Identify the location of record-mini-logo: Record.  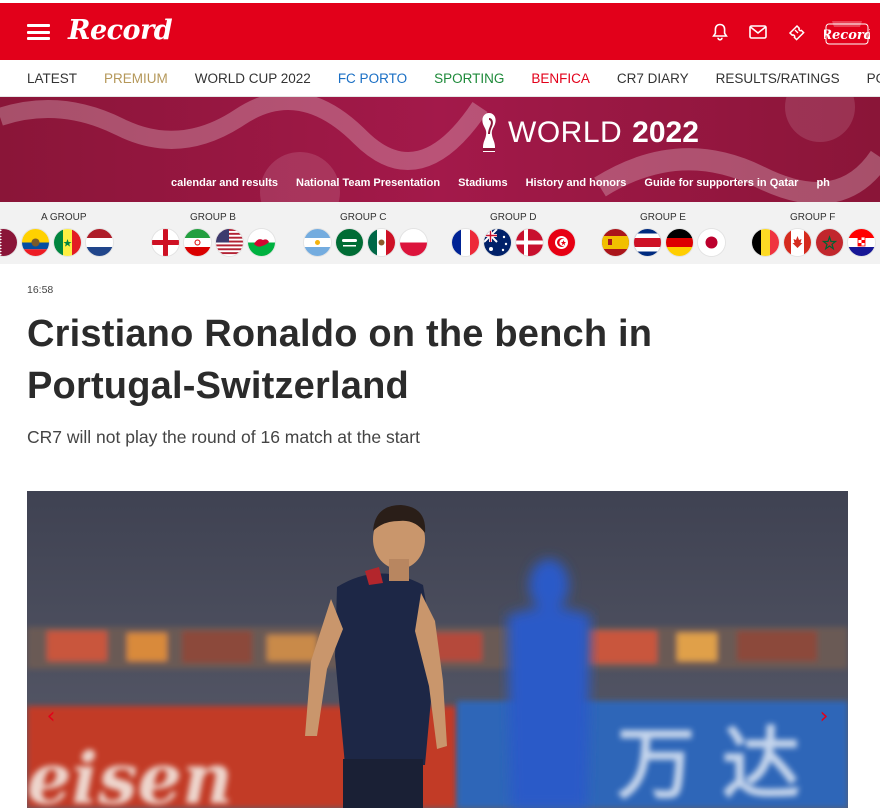
(847, 32).